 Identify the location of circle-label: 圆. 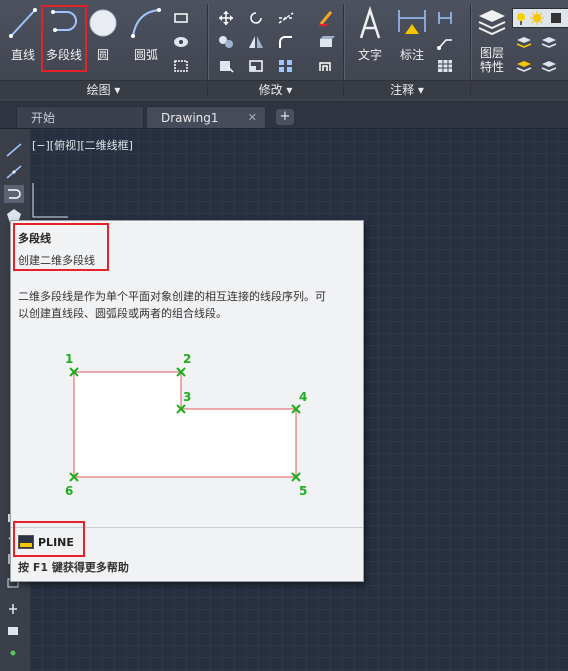
(102, 55).